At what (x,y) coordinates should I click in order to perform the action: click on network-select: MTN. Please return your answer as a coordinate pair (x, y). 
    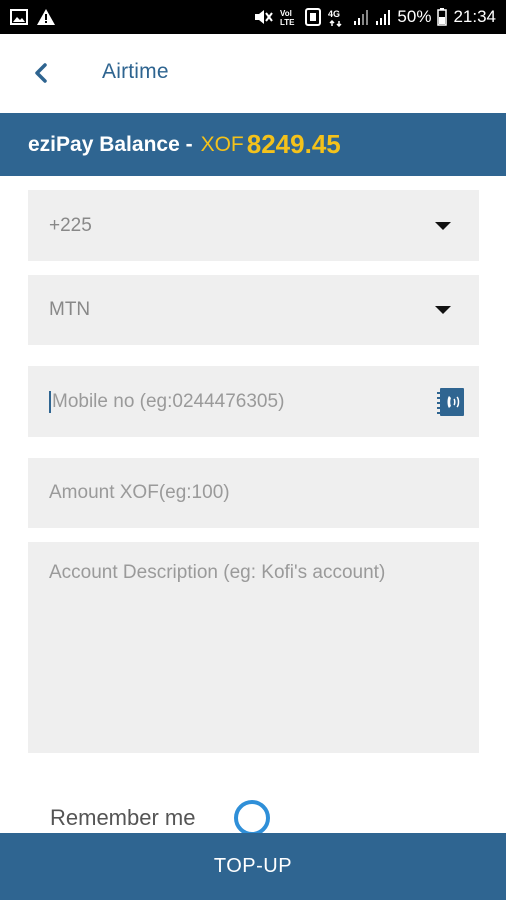
    Looking at the image, I should click on (253, 310).